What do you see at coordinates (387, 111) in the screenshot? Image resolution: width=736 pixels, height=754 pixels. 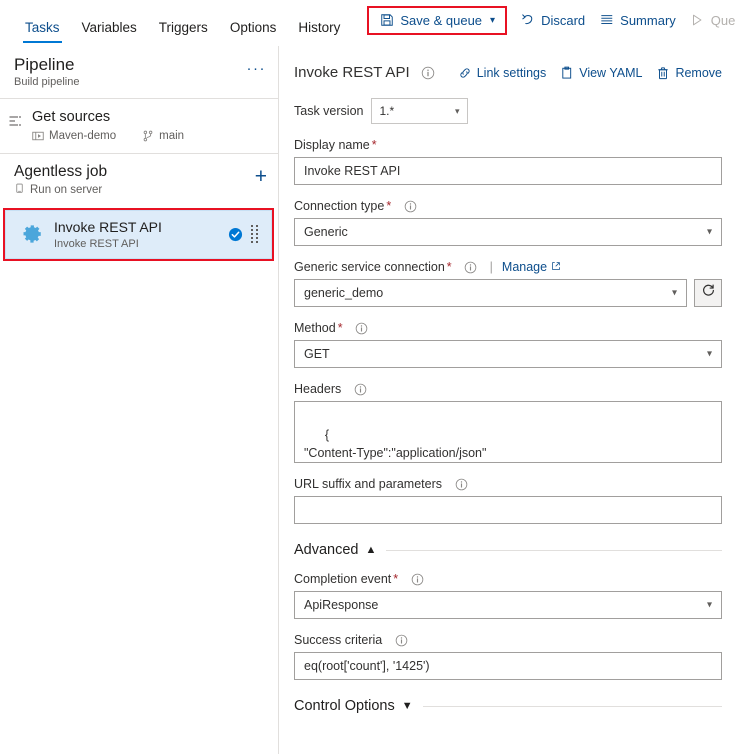 I see `task-version-value: 1.*` at bounding box center [387, 111].